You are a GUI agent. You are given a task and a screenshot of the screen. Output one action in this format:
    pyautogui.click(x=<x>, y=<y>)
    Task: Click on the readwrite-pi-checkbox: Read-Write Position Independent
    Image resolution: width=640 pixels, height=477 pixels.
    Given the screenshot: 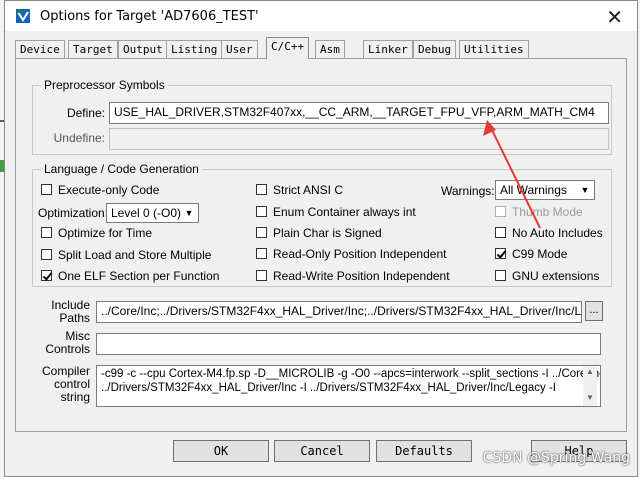 What is the action you would take?
    pyautogui.click(x=353, y=276)
    